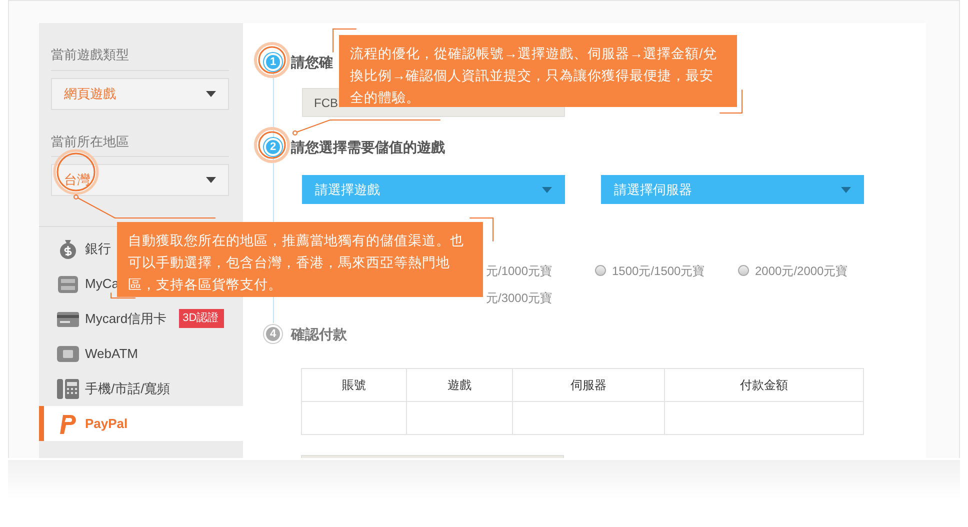  I want to click on callout-tooltip: 流程的優化，從確認帳號→選擇遊戲、伺服器→選擇金額/兌換比例→確認個人資訊並提交，只為讓你獲得最便捷，最安全的體驗。, so click(538, 71).